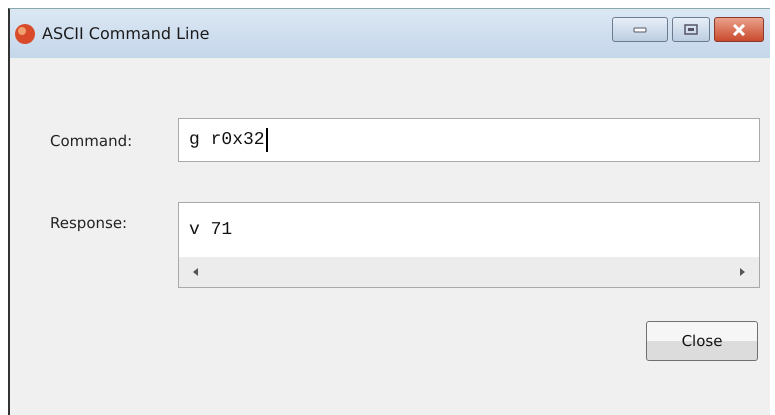 This screenshot has height=415, width=775. I want to click on field-label: Command:, so click(92, 140).